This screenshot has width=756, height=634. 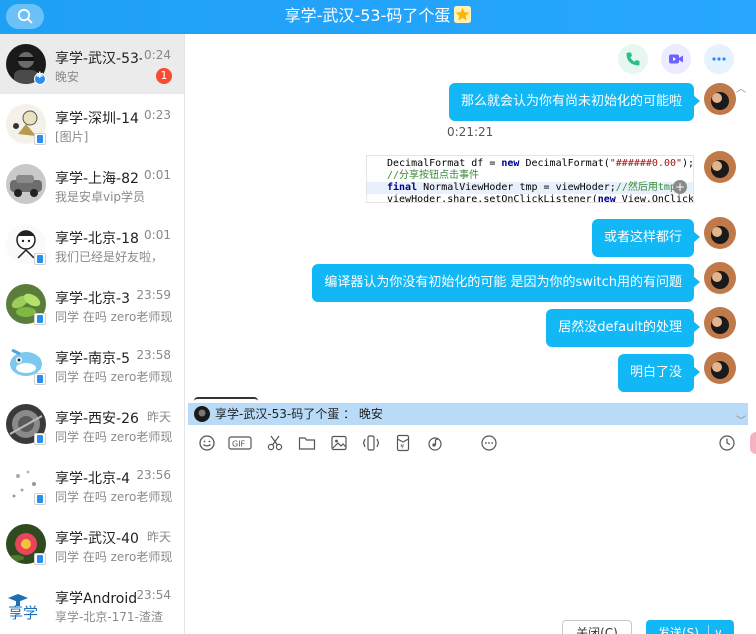 I want to click on conversation-item: 享学-南京-5 23:58 同学 在吗 zero老师现, so click(x=92, y=364).